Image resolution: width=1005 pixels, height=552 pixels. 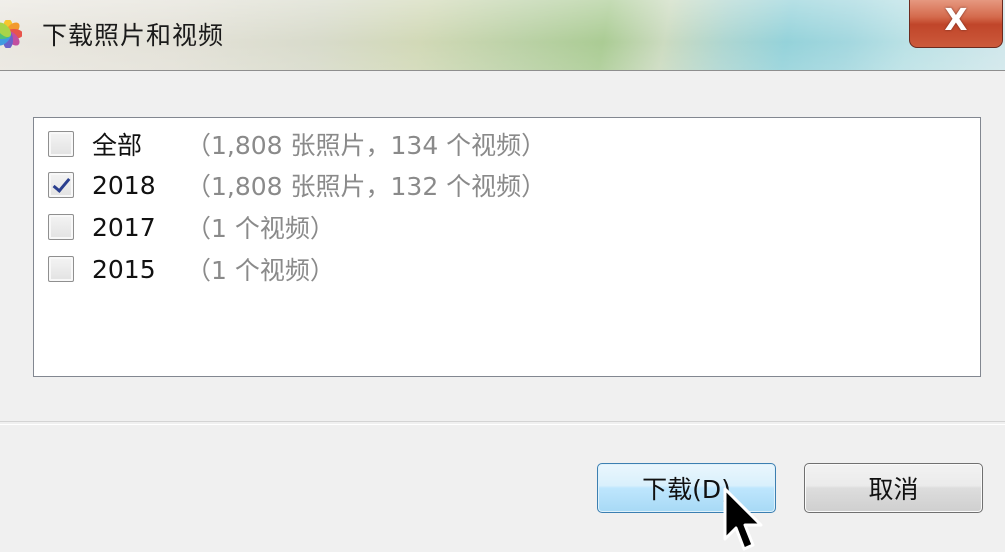 I want to click on list-item: 全部 （1,808 张照片，134 个视频）, so click(x=297, y=144).